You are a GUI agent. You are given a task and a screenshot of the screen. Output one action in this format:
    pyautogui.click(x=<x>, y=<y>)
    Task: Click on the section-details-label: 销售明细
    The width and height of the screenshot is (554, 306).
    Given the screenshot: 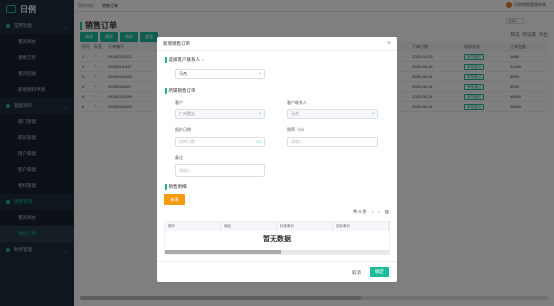 What is the action you would take?
    pyautogui.click(x=177, y=186)
    